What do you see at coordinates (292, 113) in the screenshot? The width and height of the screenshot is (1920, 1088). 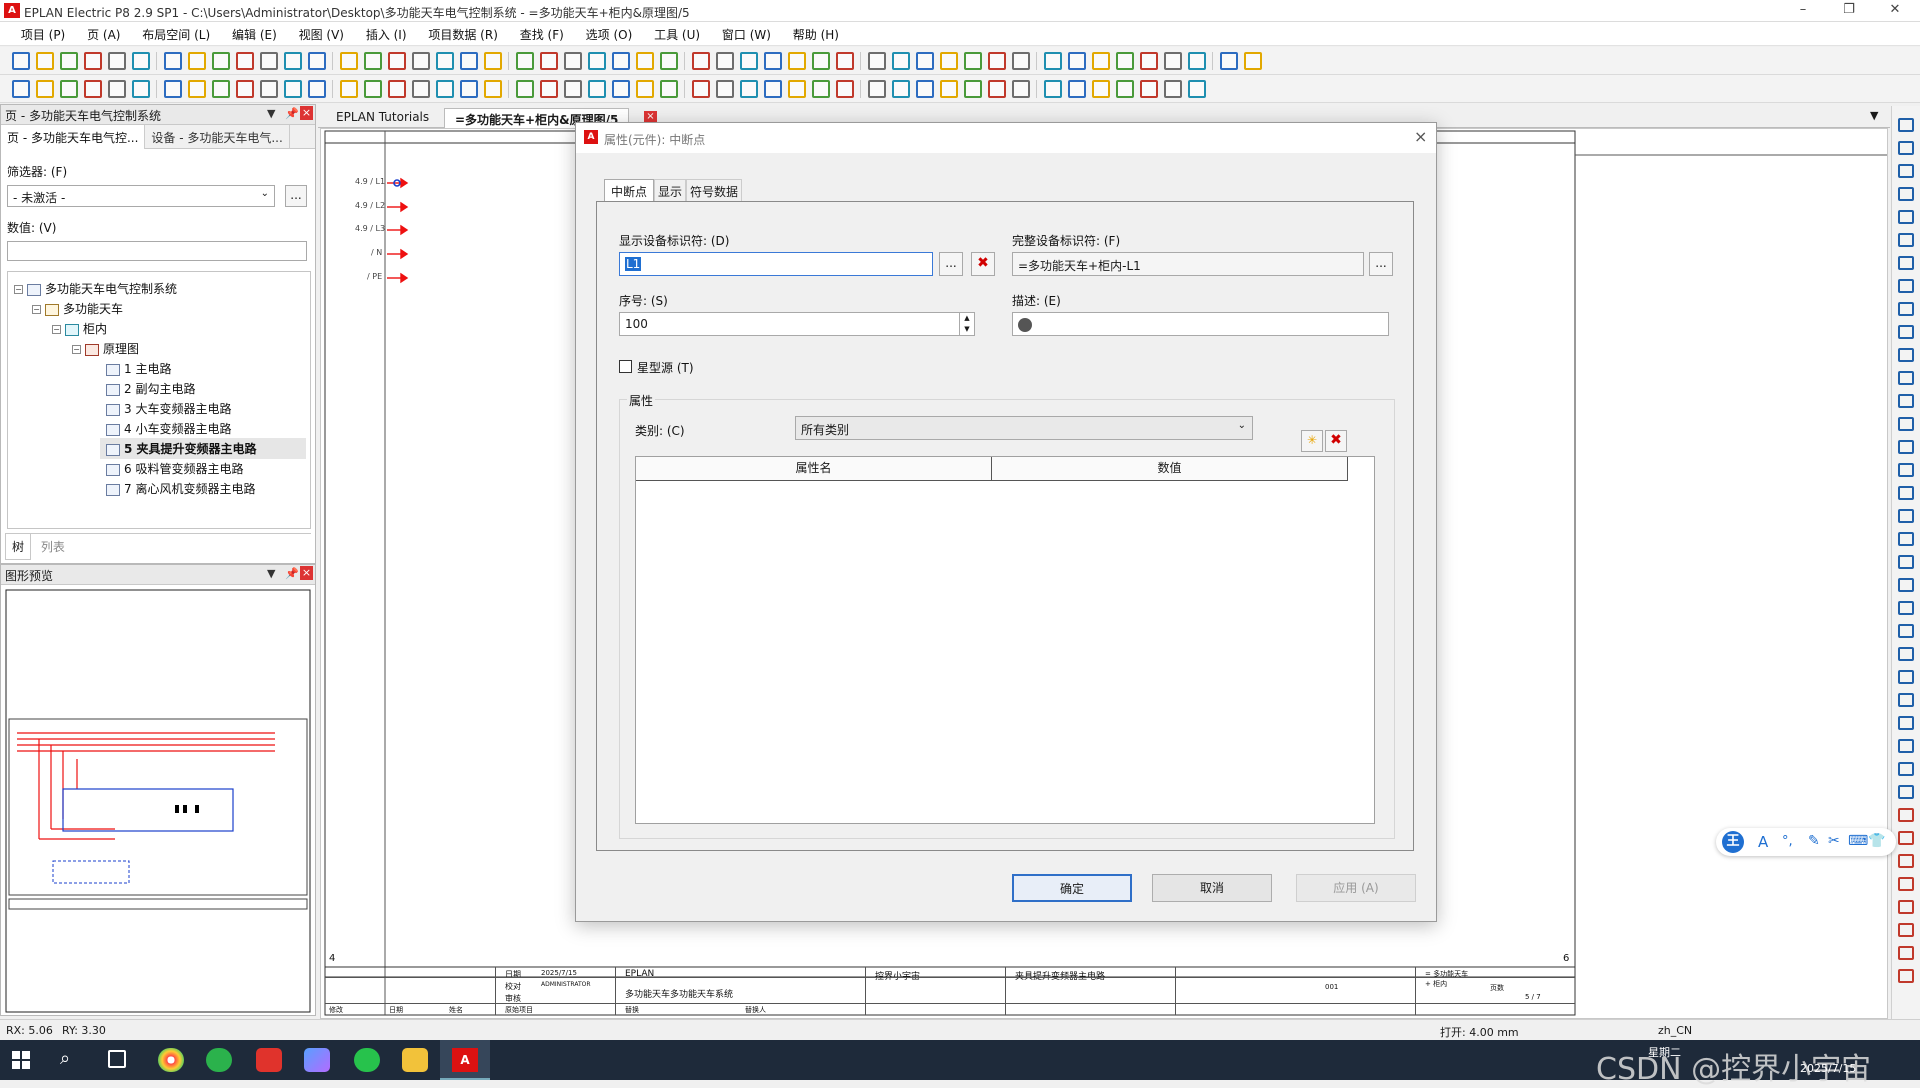 I see `pin-icon: 📌` at bounding box center [292, 113].